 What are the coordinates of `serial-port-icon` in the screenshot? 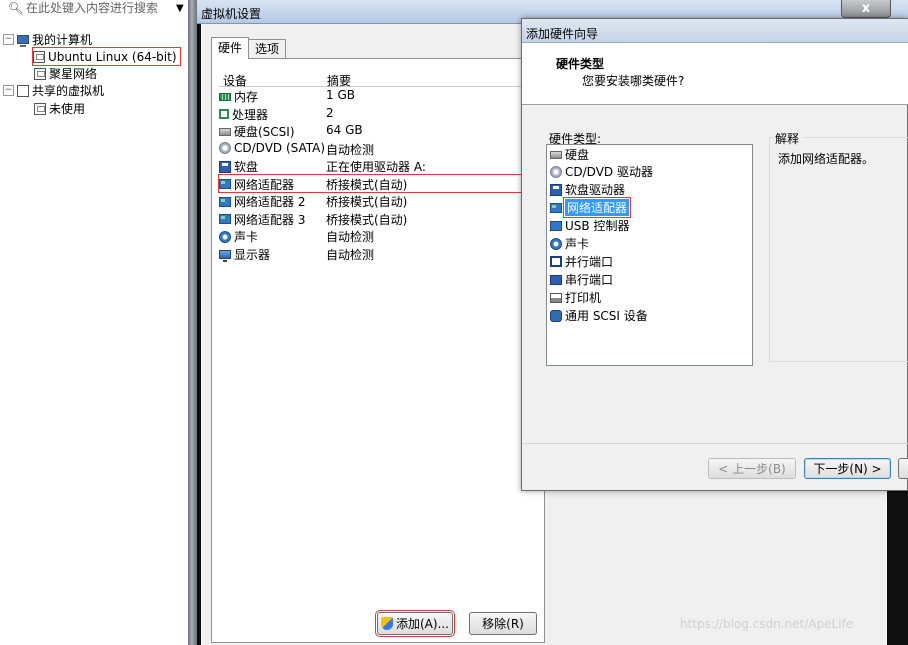 It's located at (556, 279).